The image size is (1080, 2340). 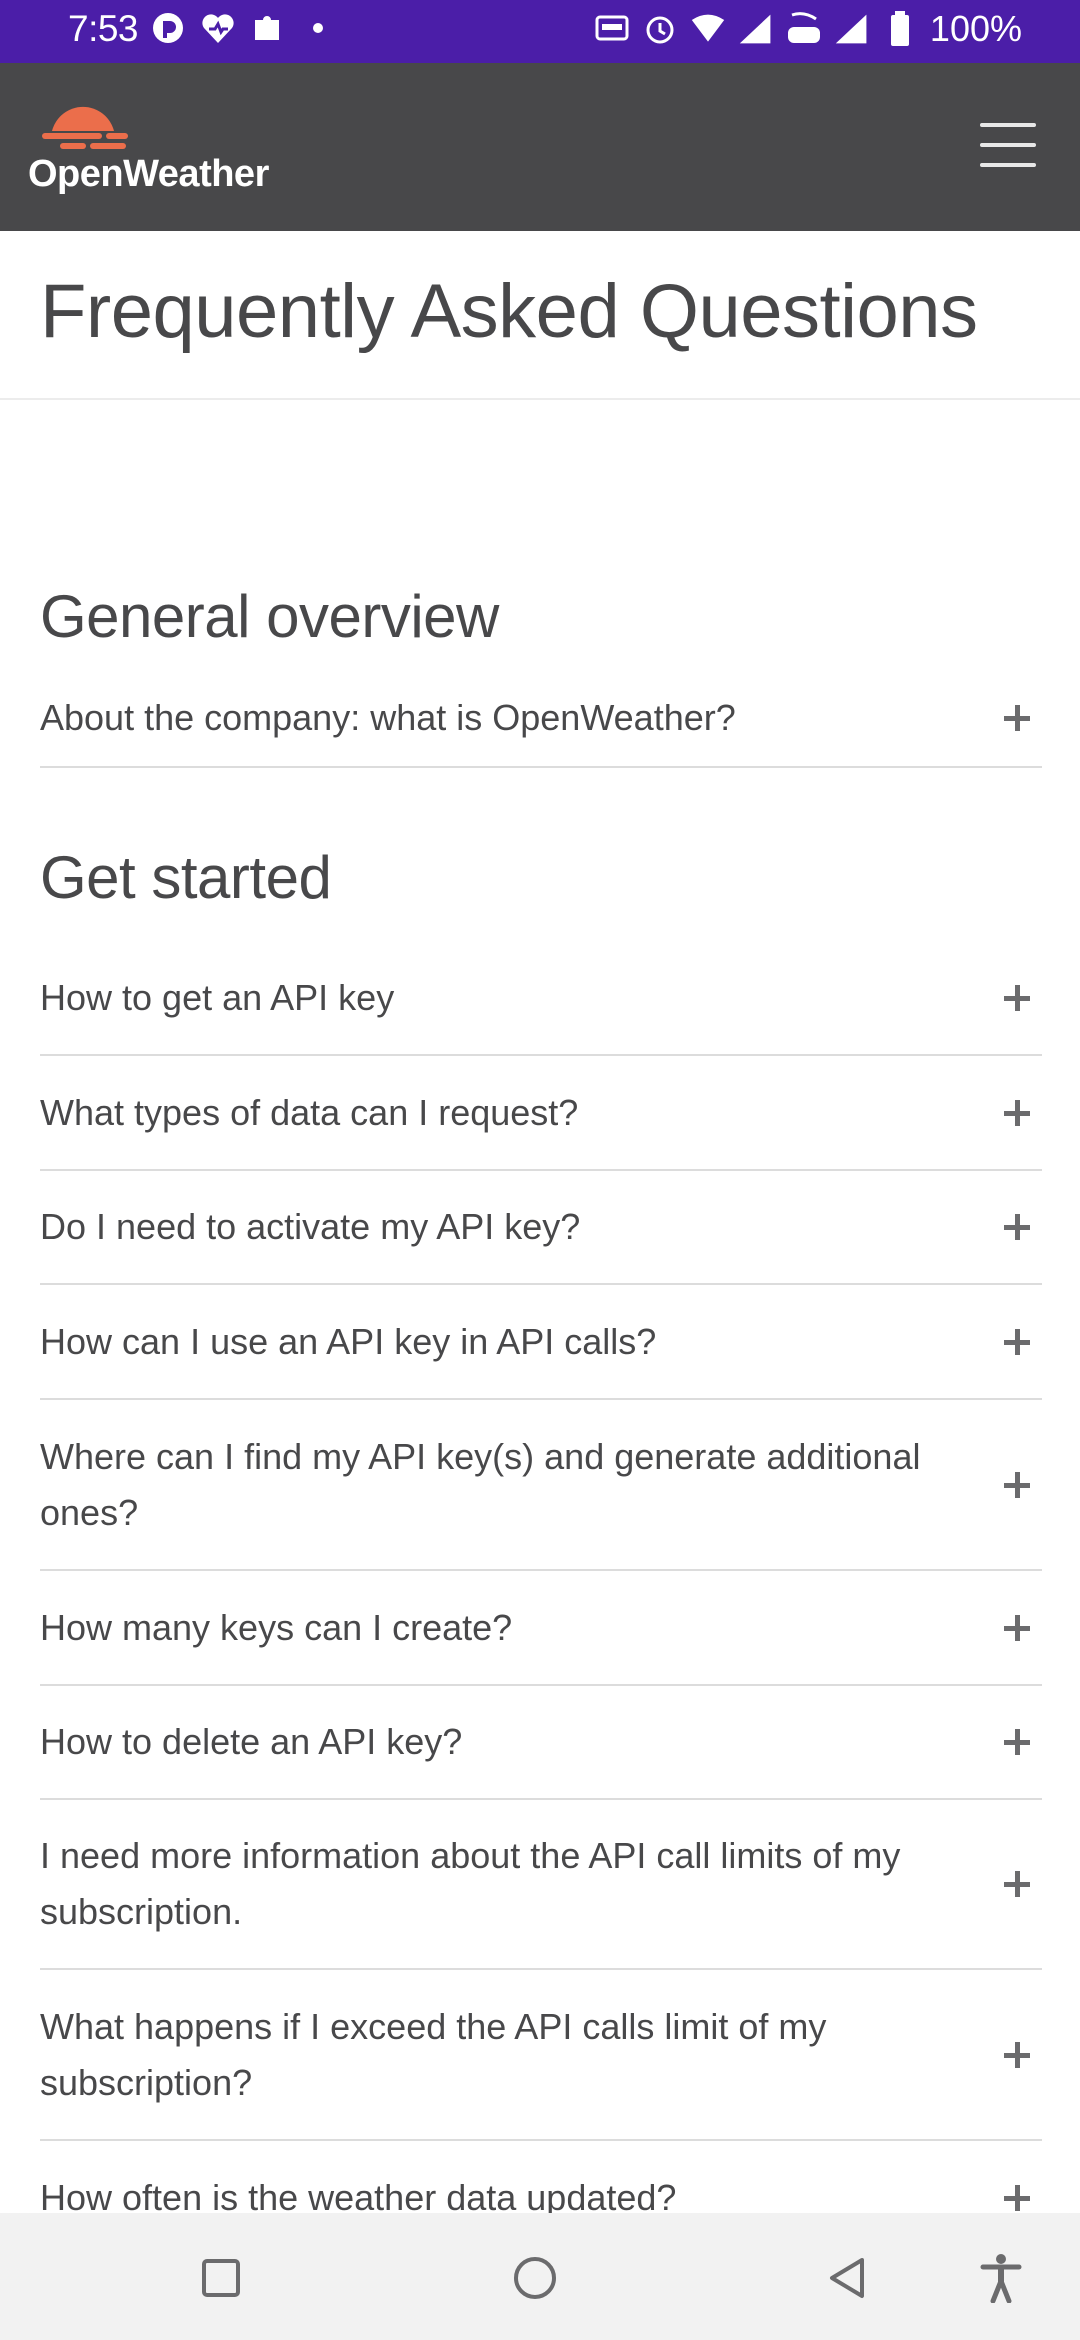 What do you see at coordinates (660, 29) in the screenshot?
I see `alarm-icon` at bounding box center [660, 29].